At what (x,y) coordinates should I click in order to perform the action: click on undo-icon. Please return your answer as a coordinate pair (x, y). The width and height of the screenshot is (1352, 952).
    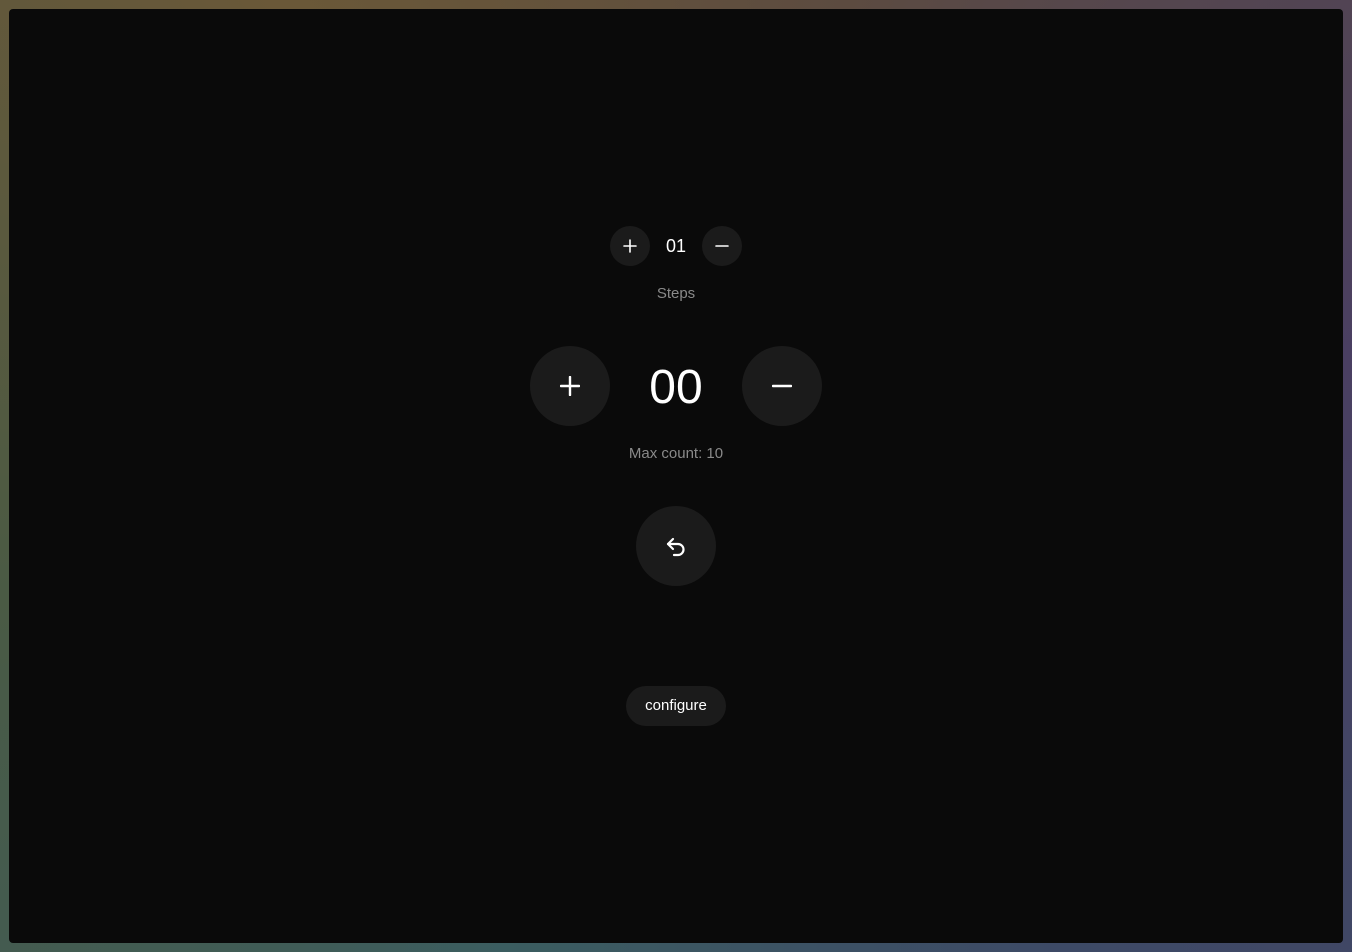
    Looking at the image, I should click on (676, 546).